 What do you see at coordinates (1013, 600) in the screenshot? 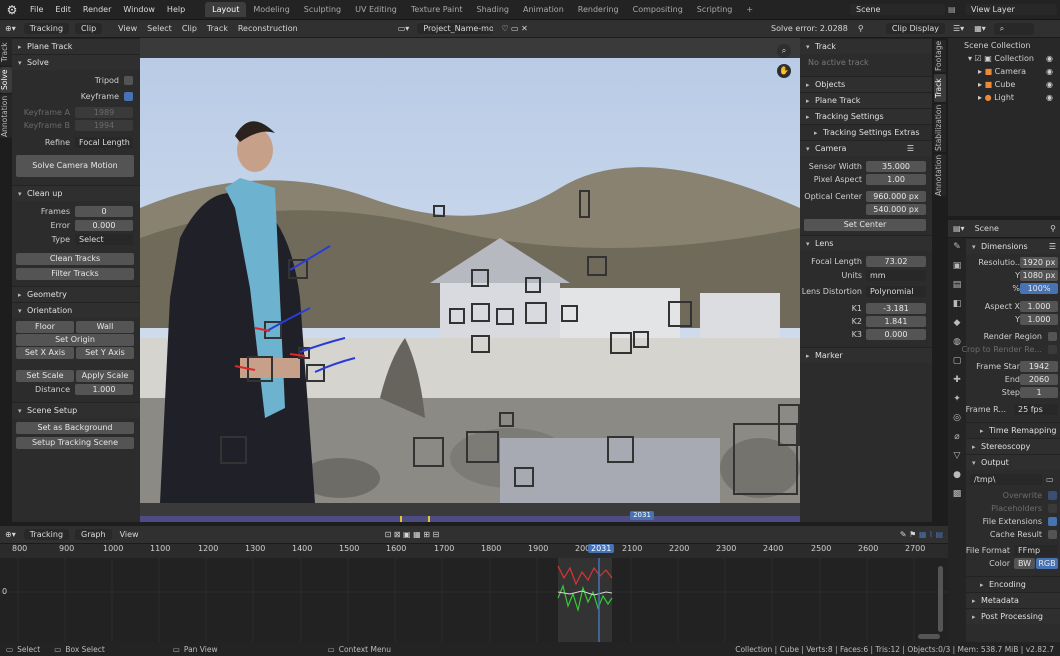
I see `metadata-section: ▸ Metadata` at bounding box center [1013, 600].